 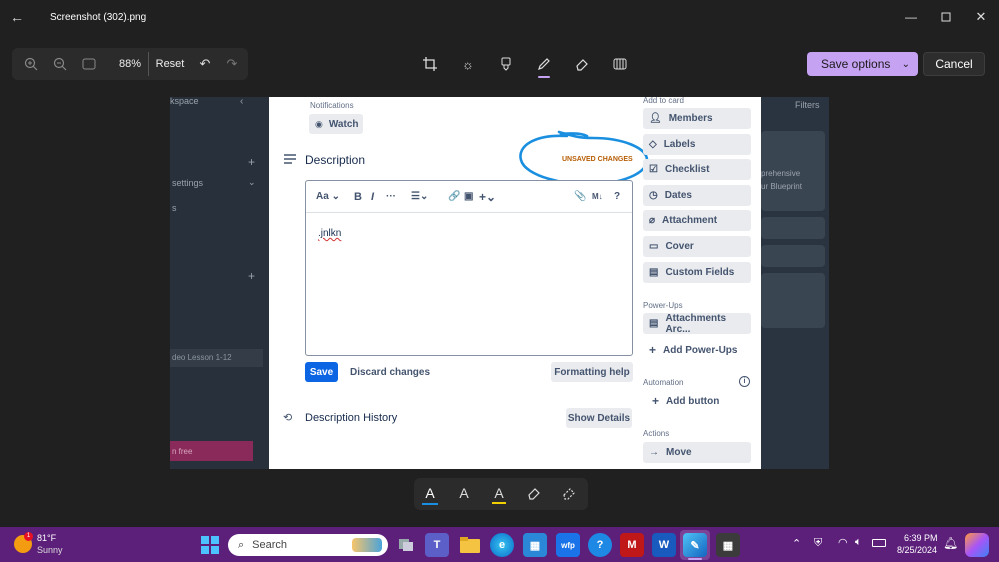 I want to click on weather-temp: 81°F, so click(x=46, y=538).